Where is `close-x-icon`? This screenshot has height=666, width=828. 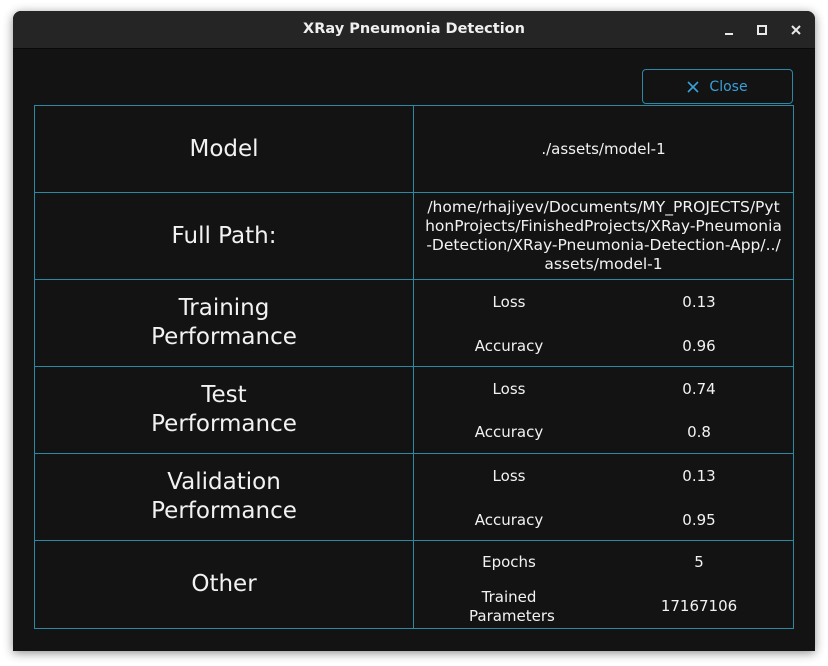
close-x-icon is located at coordinates (693, 86).